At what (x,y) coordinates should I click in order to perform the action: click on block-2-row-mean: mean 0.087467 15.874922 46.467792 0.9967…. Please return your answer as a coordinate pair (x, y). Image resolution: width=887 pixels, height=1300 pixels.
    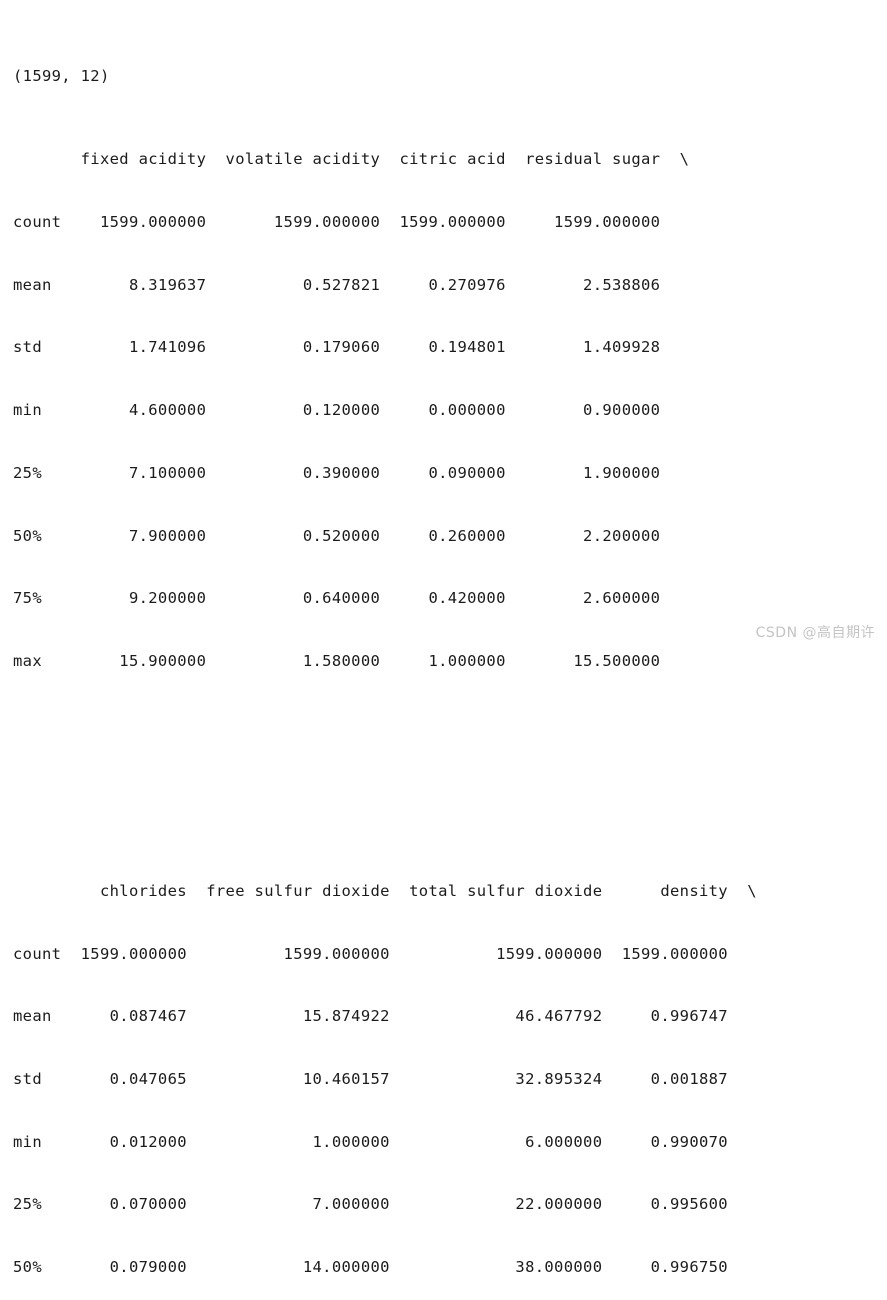
    Looking at the image, I should click on (370, 1016).